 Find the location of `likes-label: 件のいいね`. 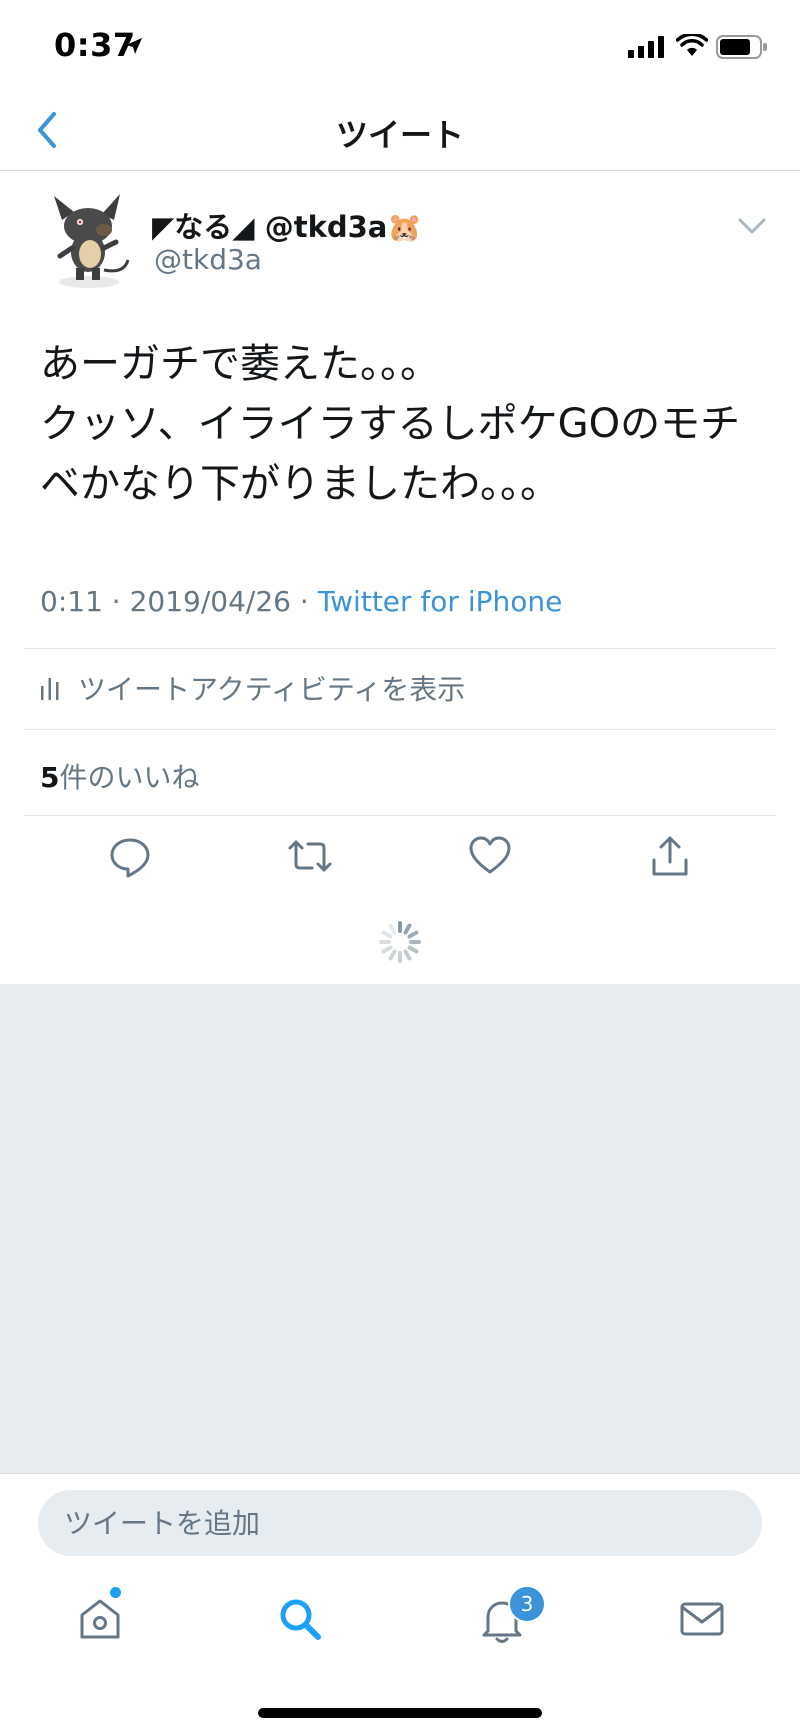

likes-label: 件のいいね is located at coordinates (129, 777).